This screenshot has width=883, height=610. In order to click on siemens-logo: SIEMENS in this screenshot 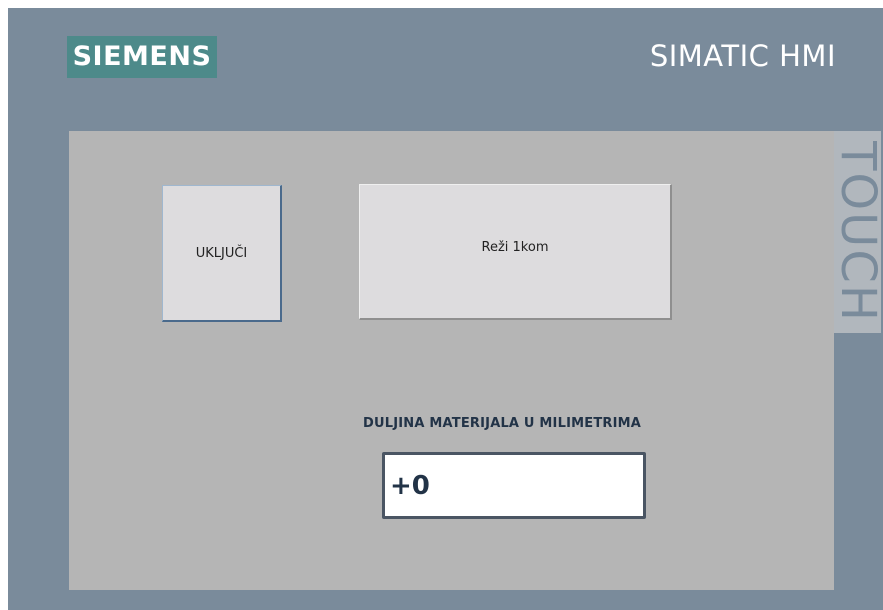, I will do `click(142, 57)`.